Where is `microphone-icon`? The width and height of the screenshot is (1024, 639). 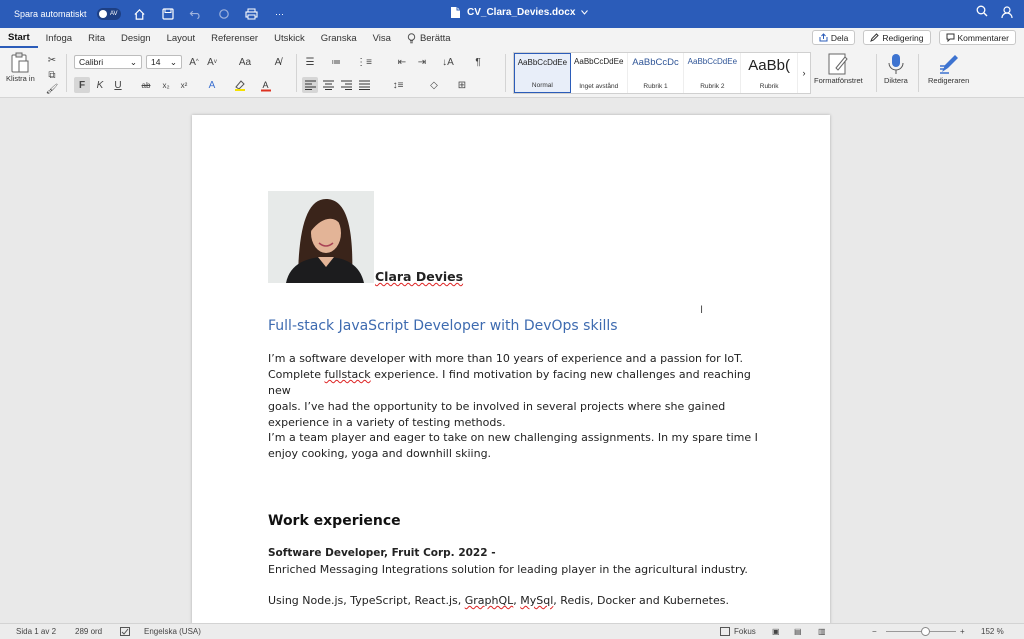 microphone-icon is located at coordinates (896, 64).